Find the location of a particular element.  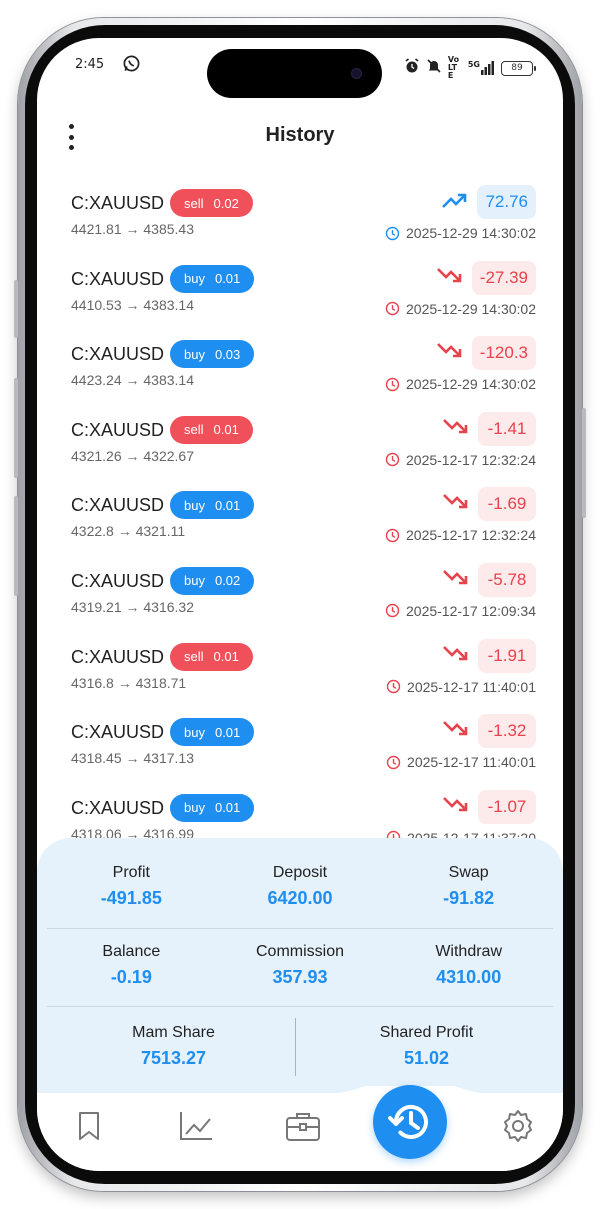

price-range: 4319.21 → 4316.32 is located at coordinates (132, 606).